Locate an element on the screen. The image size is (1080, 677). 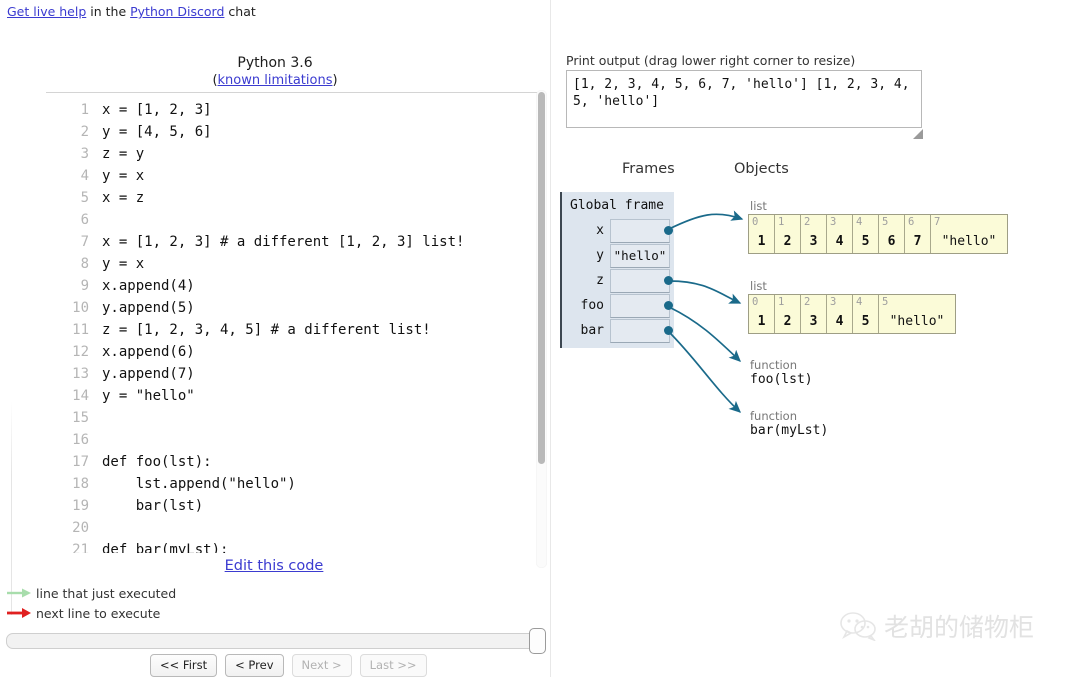
code-line-number: 21 is located at coordinates (80, 547).